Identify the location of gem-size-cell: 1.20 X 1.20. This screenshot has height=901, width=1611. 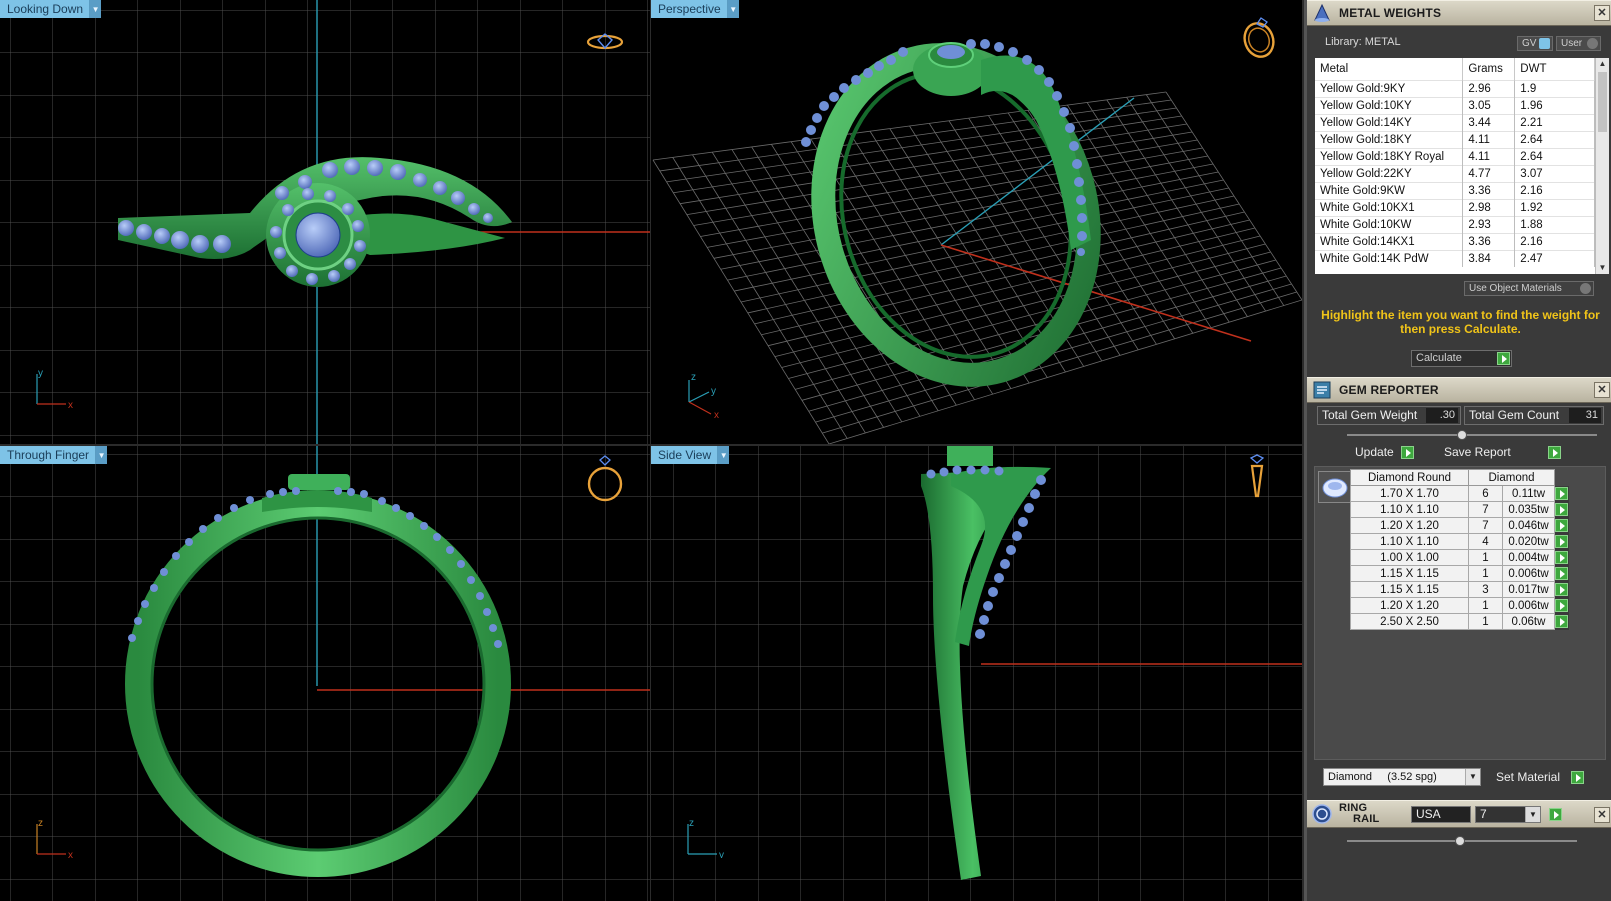
(1409, 525).